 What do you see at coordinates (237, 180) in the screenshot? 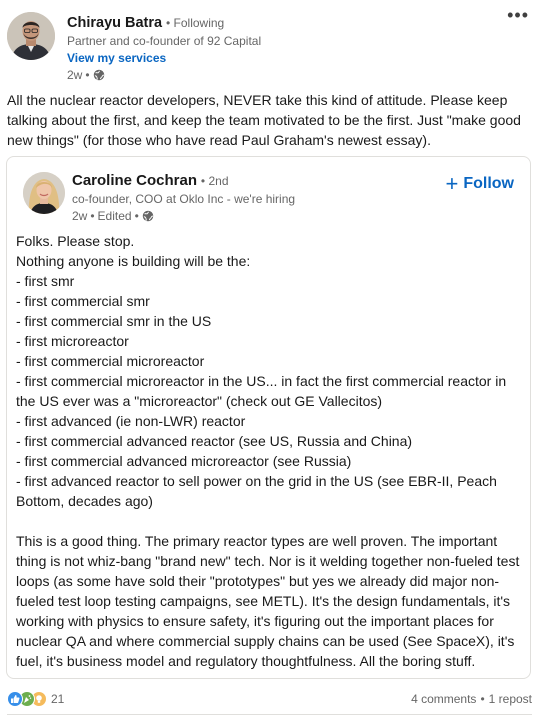
I see `shared-author-name-line: Caroline Cochran • 2nd` at bounding box center [237, 180].